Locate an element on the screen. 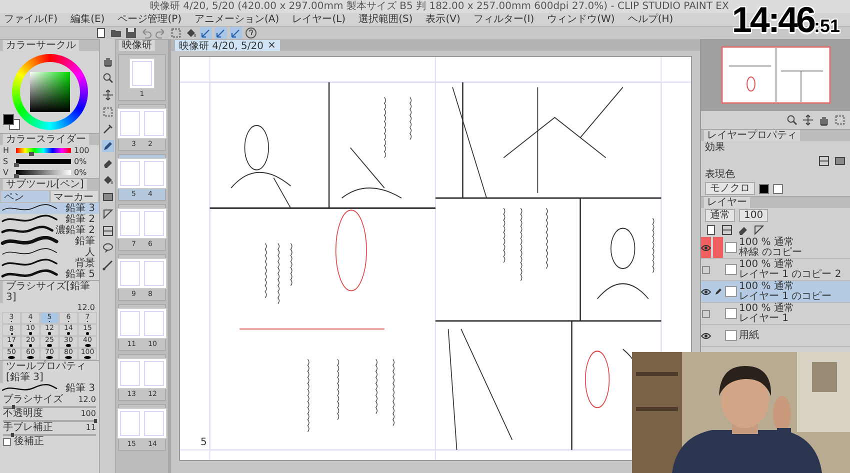  layer-row: 100 % 通常 枠線 のコピー is located at coordinates (775, 248).